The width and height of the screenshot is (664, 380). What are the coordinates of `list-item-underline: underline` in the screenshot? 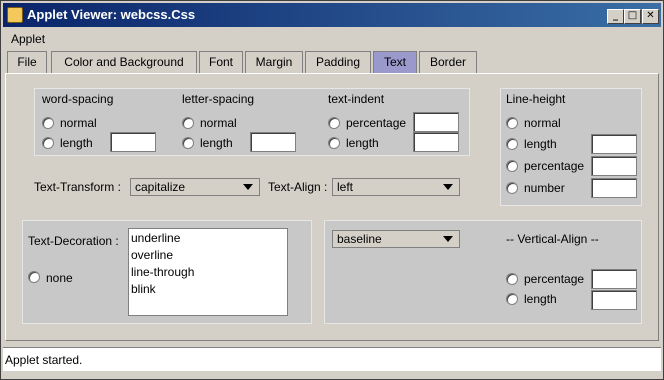 It's located at (155, 238).